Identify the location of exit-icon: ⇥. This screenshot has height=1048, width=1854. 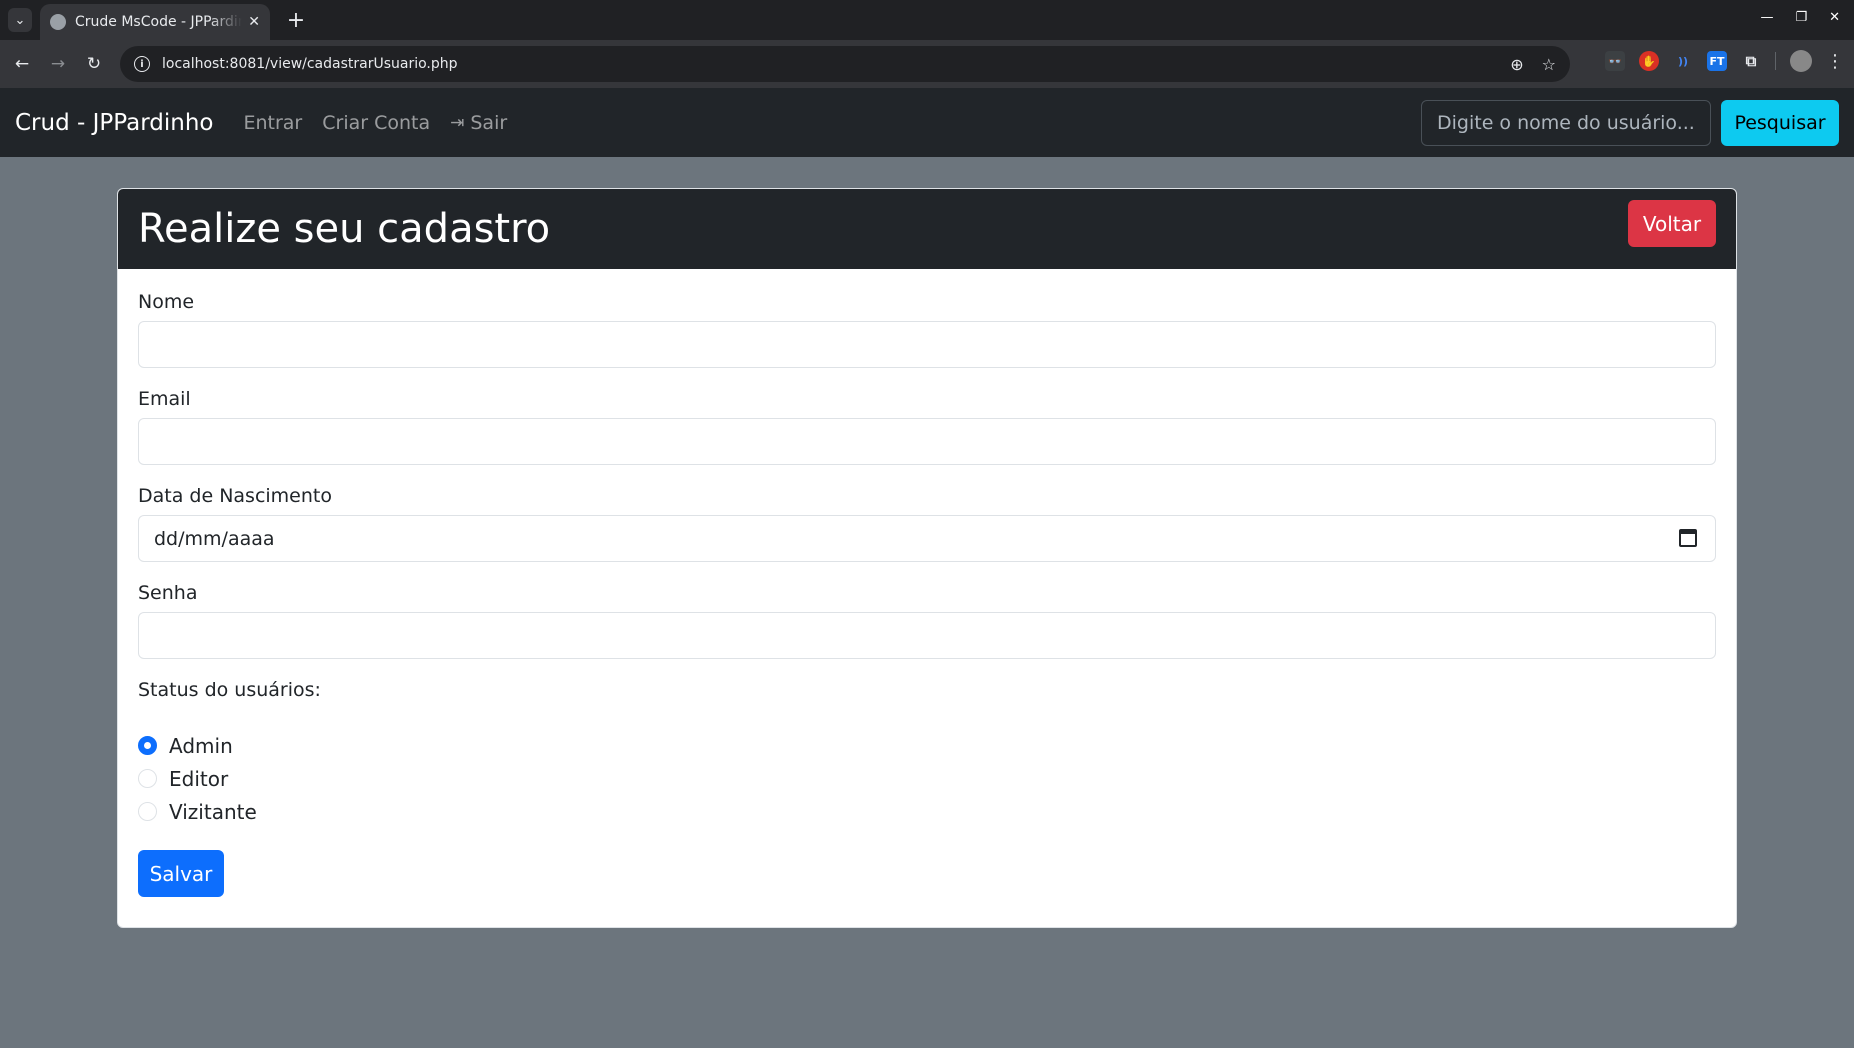
(457, 122).